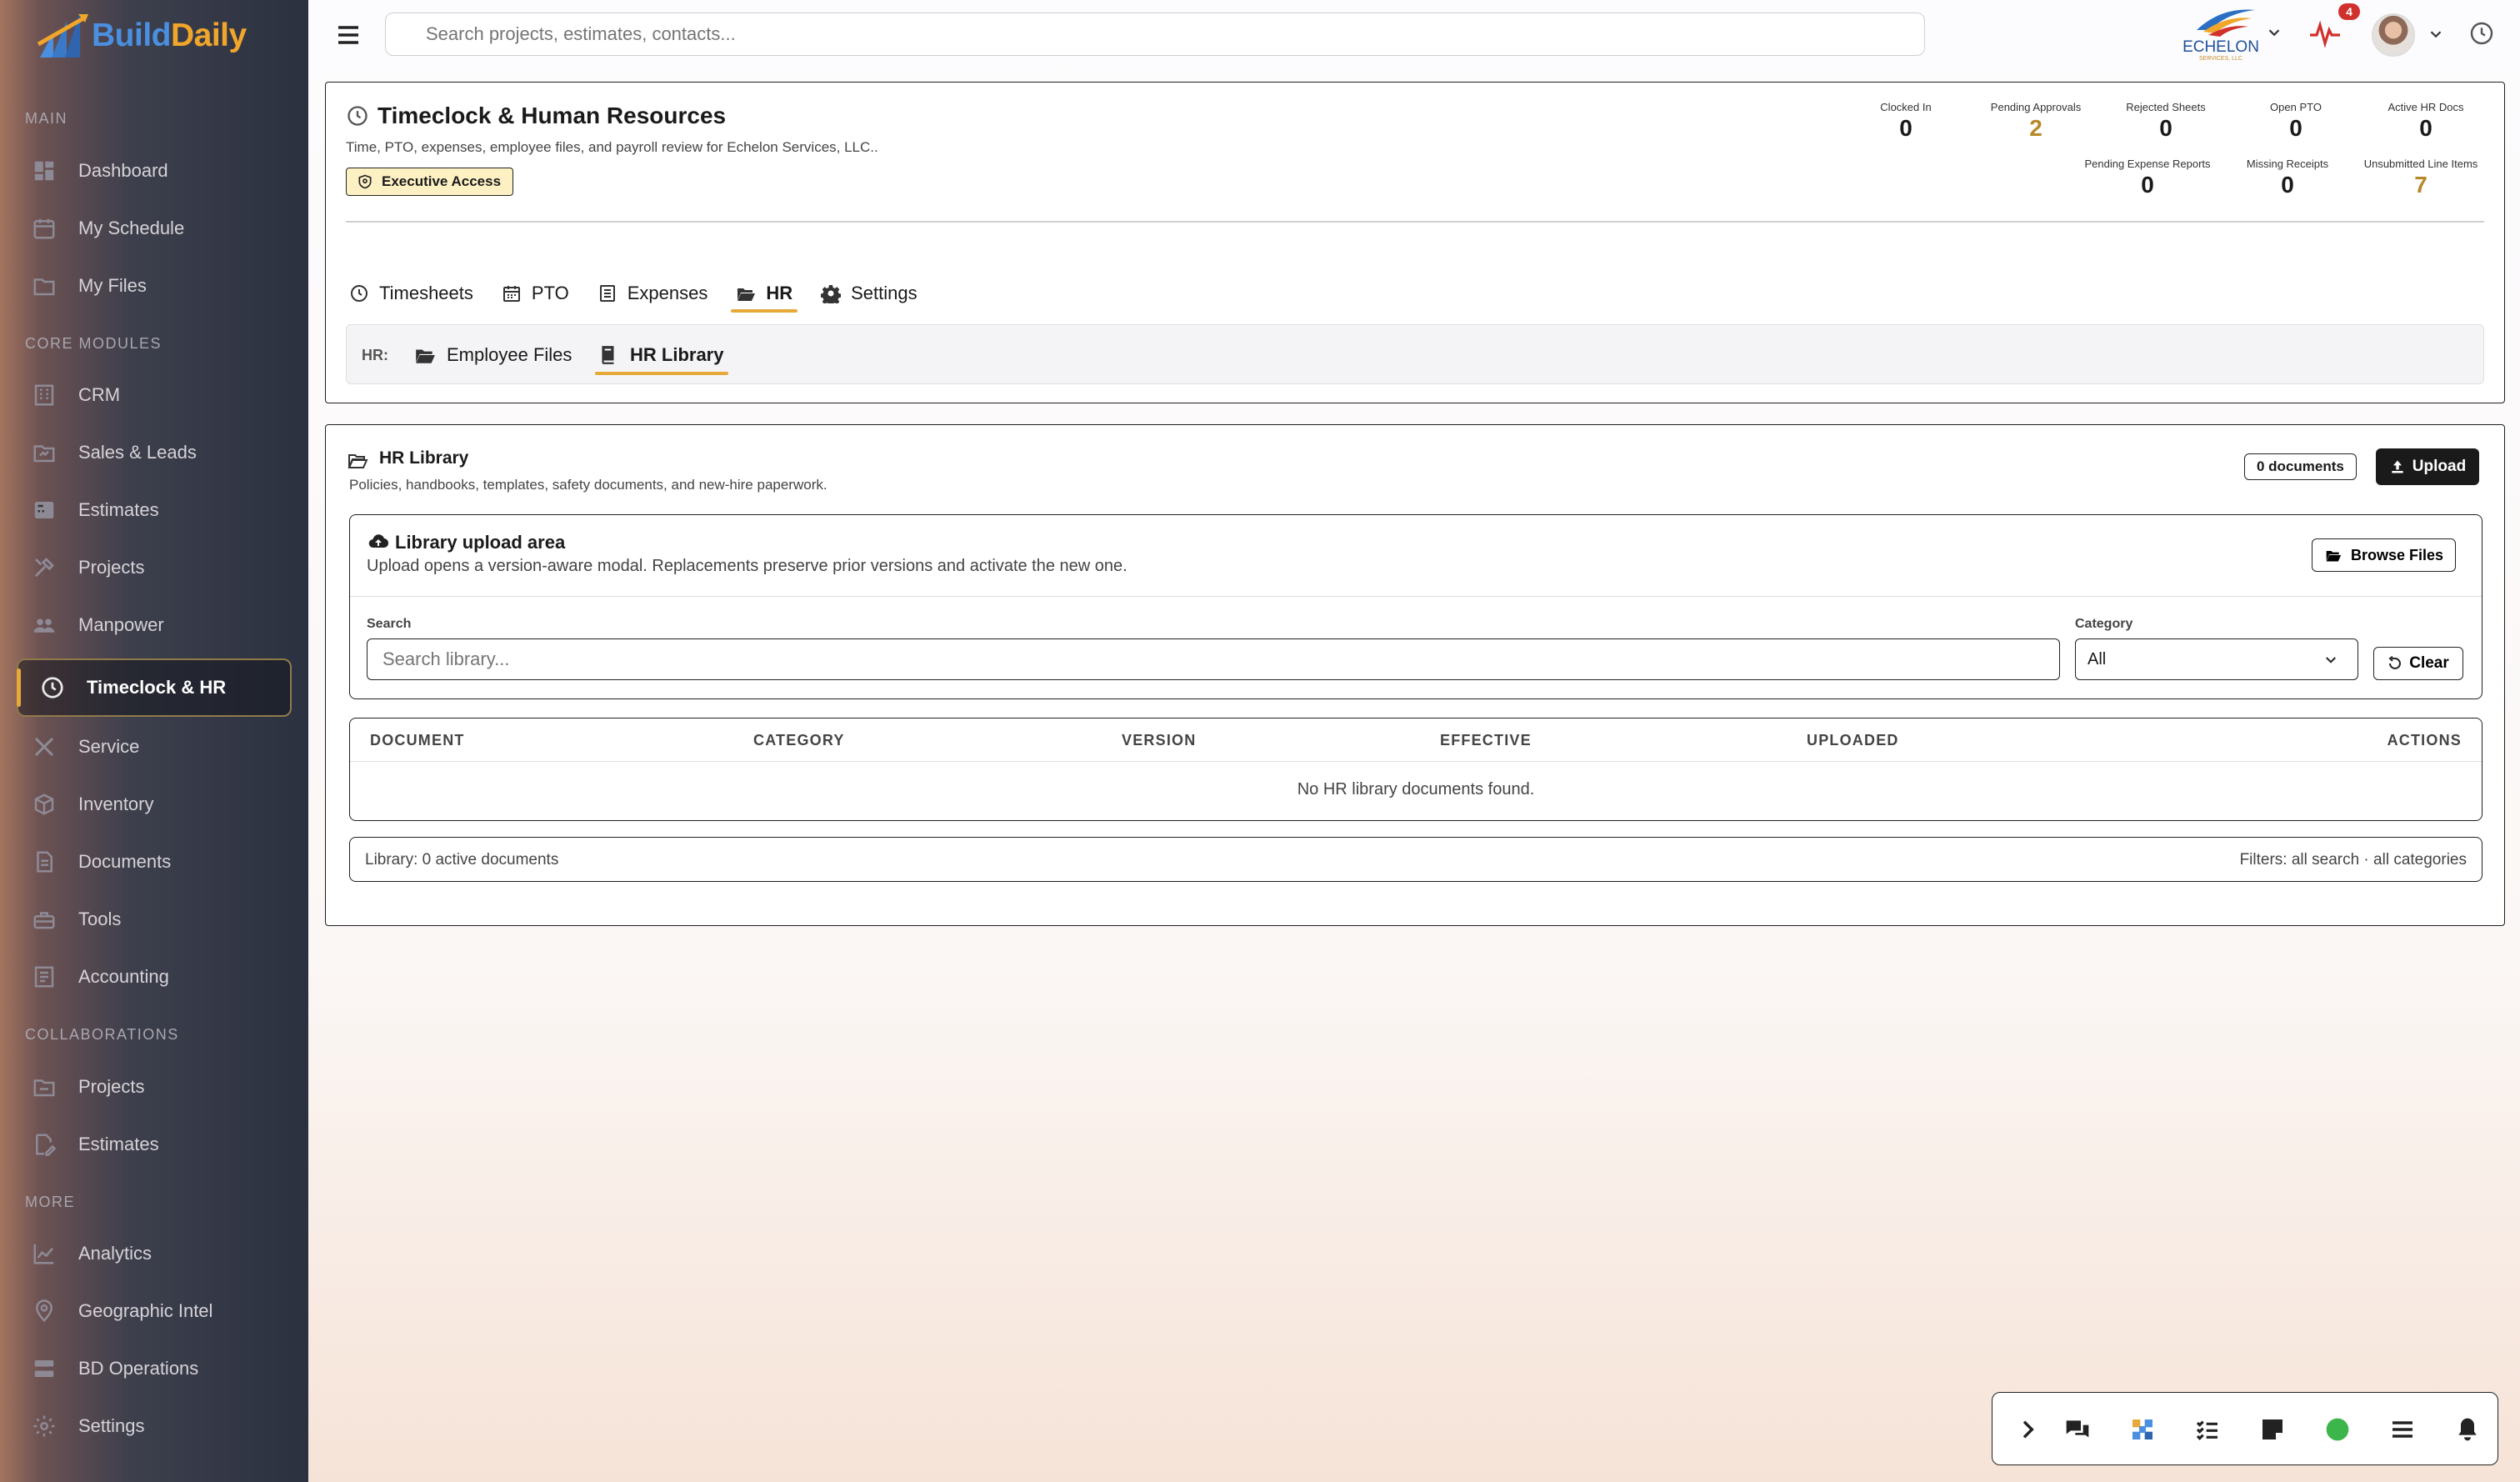  I want to click on toolbox-icon, so click(44, 921).